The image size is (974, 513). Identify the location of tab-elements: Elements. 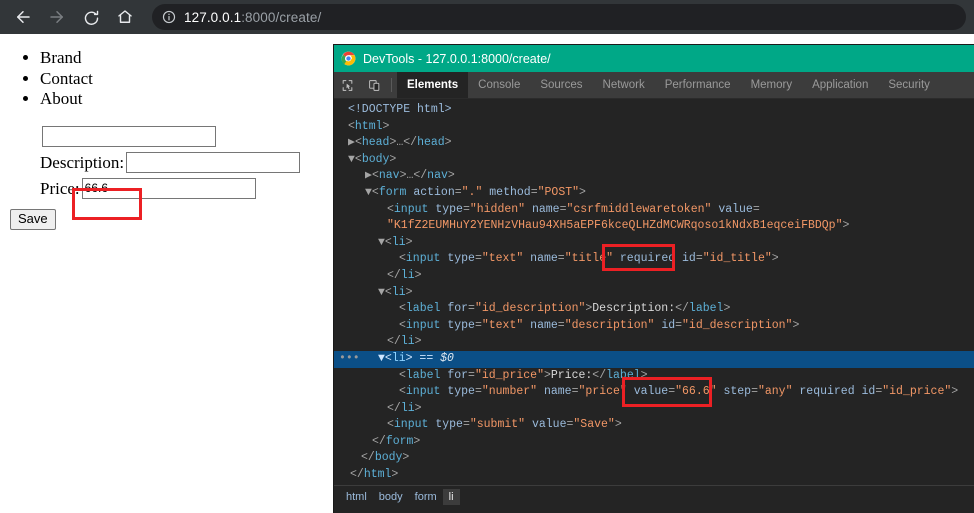
(433, 85).